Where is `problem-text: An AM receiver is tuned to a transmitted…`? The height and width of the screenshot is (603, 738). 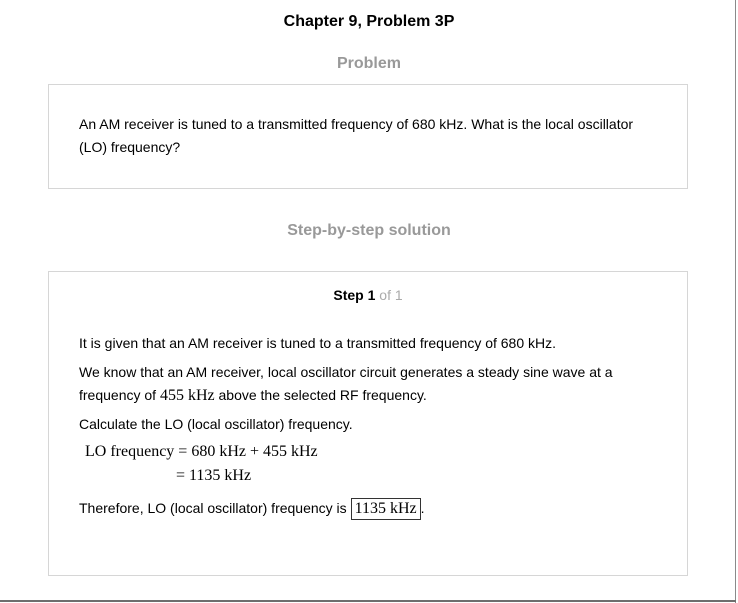 problem-text: An AM receiver is tuned to a transmitted… is located at coordinates (356, 135).